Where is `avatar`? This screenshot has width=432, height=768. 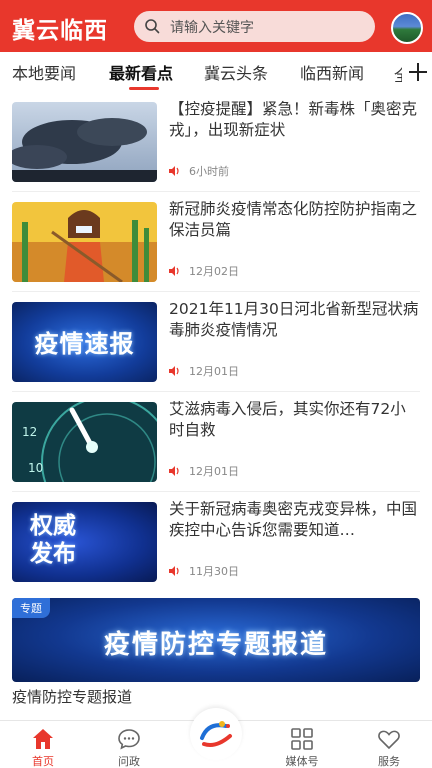
avatar is located at coordinates (407, 28).